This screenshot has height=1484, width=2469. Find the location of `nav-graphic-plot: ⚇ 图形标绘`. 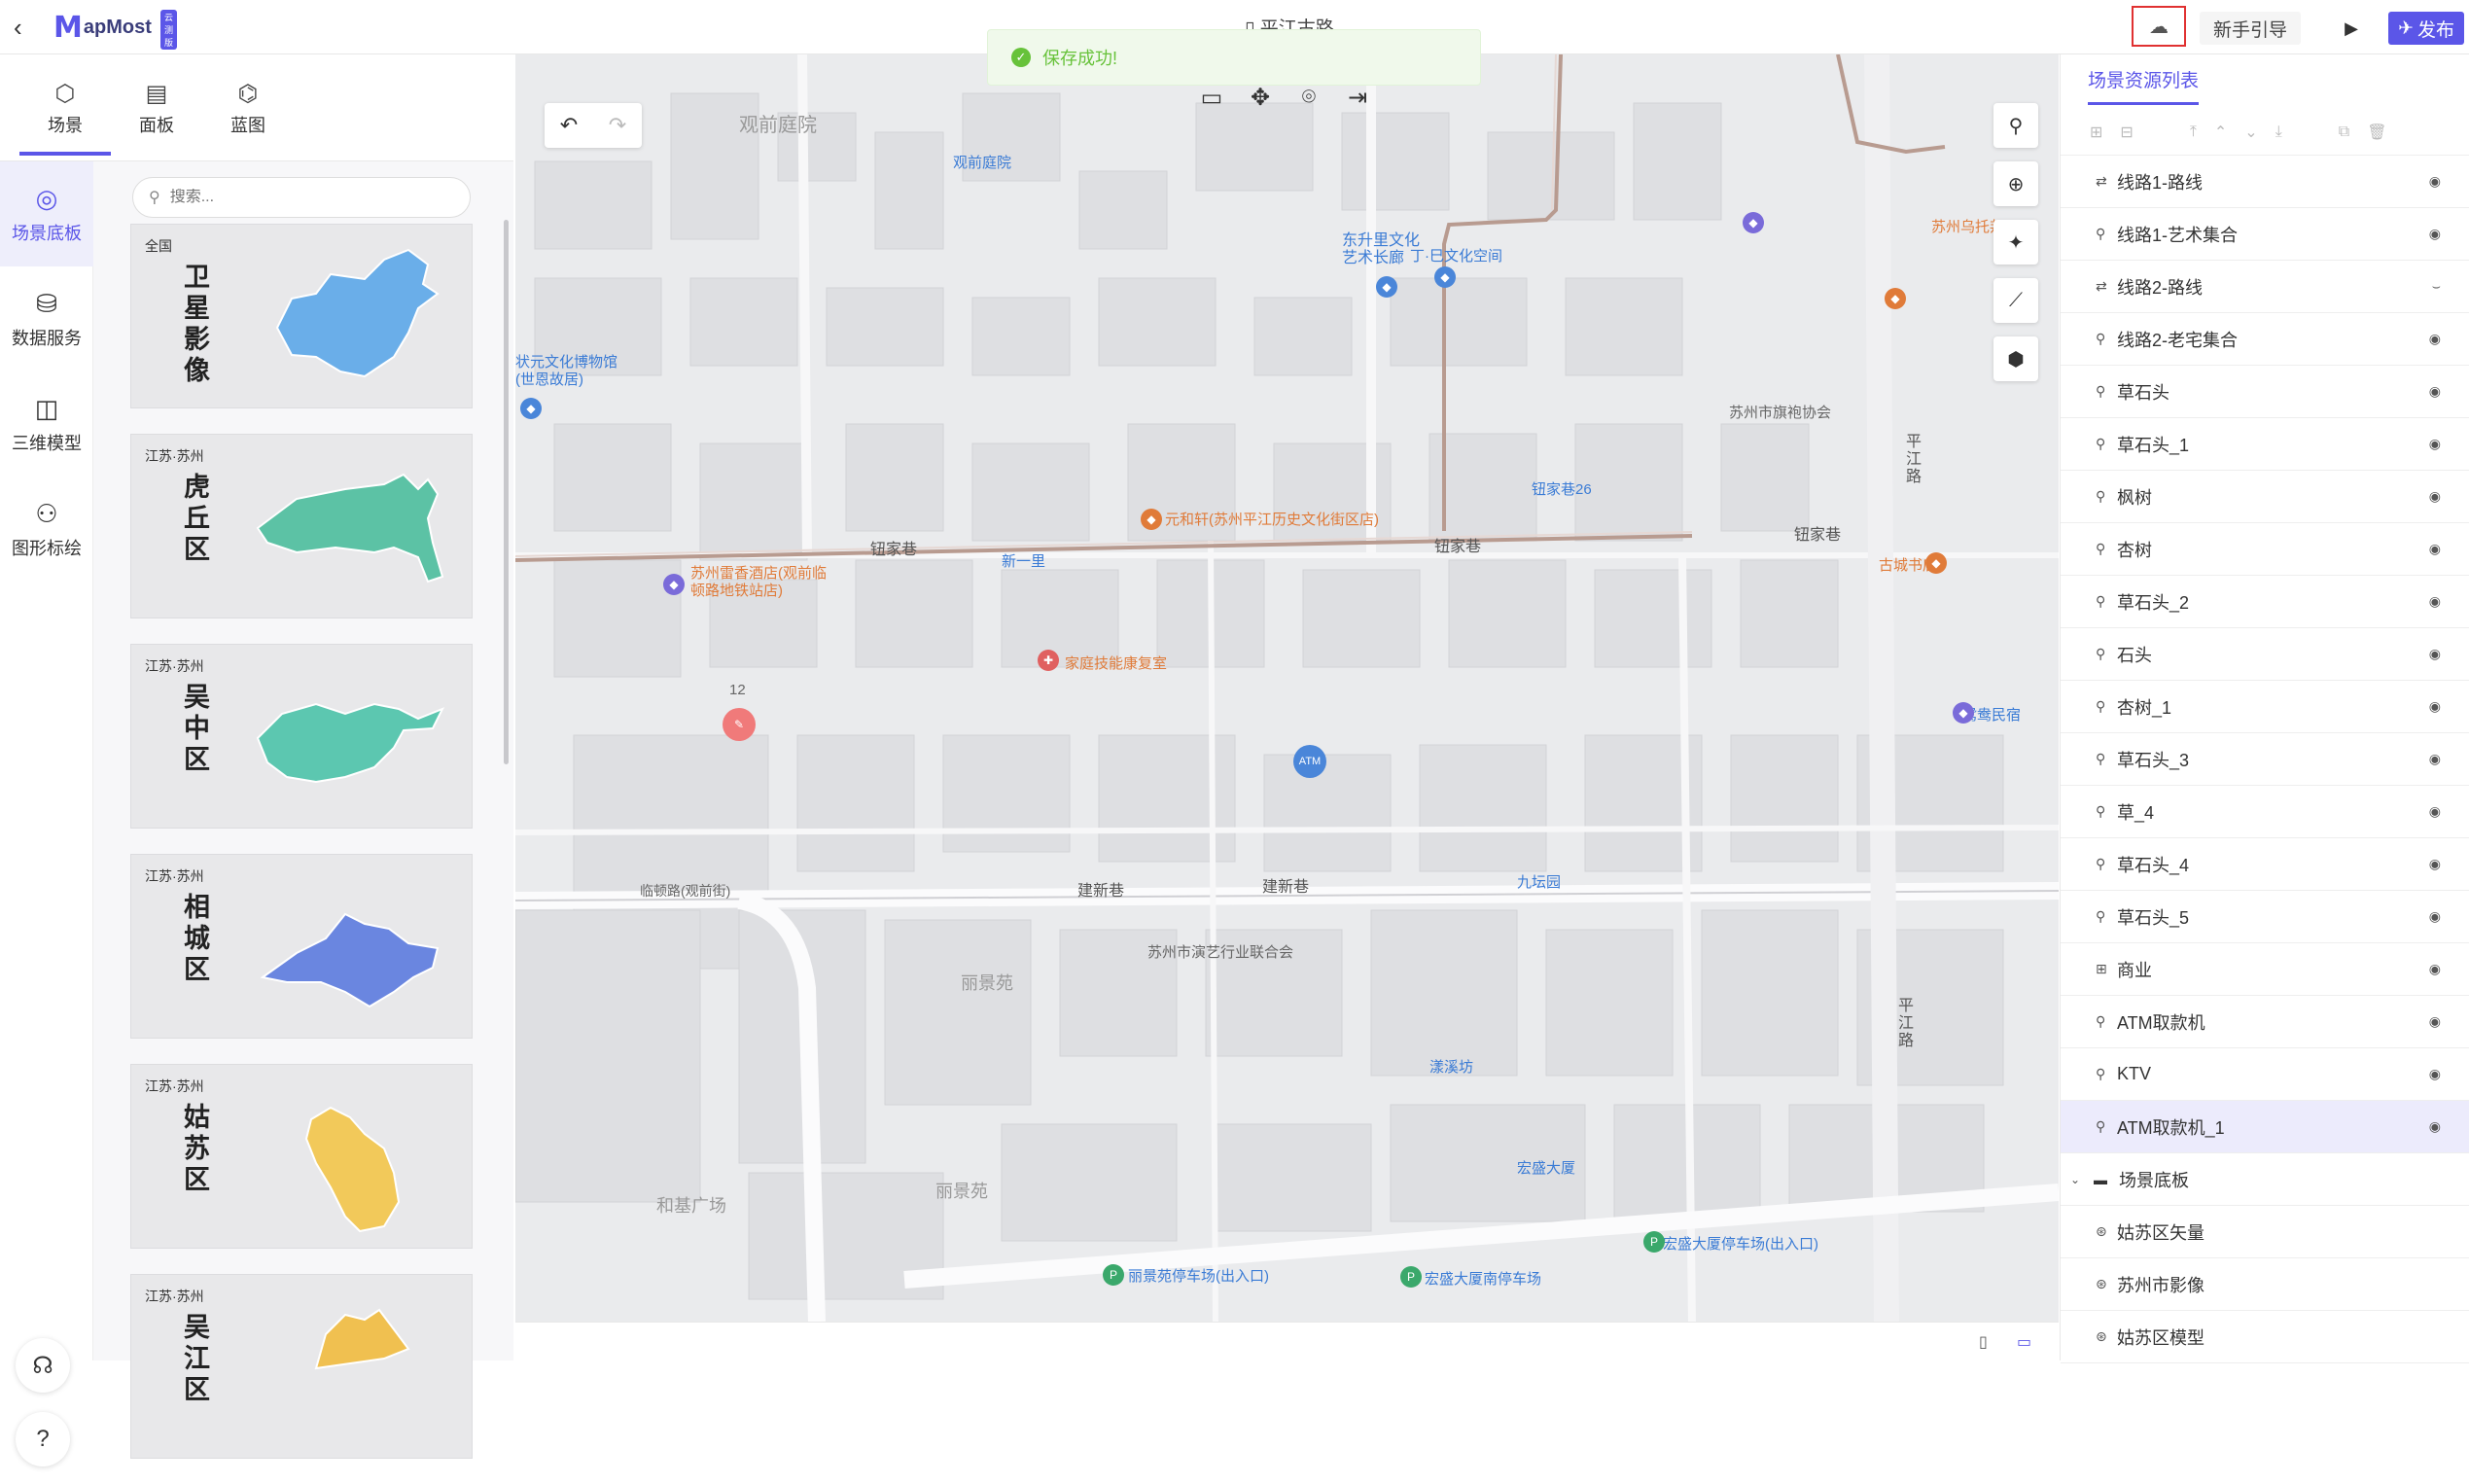

nav-graphic-plot: ⚇ 图形标绘 is located at coordinates (47, 529).